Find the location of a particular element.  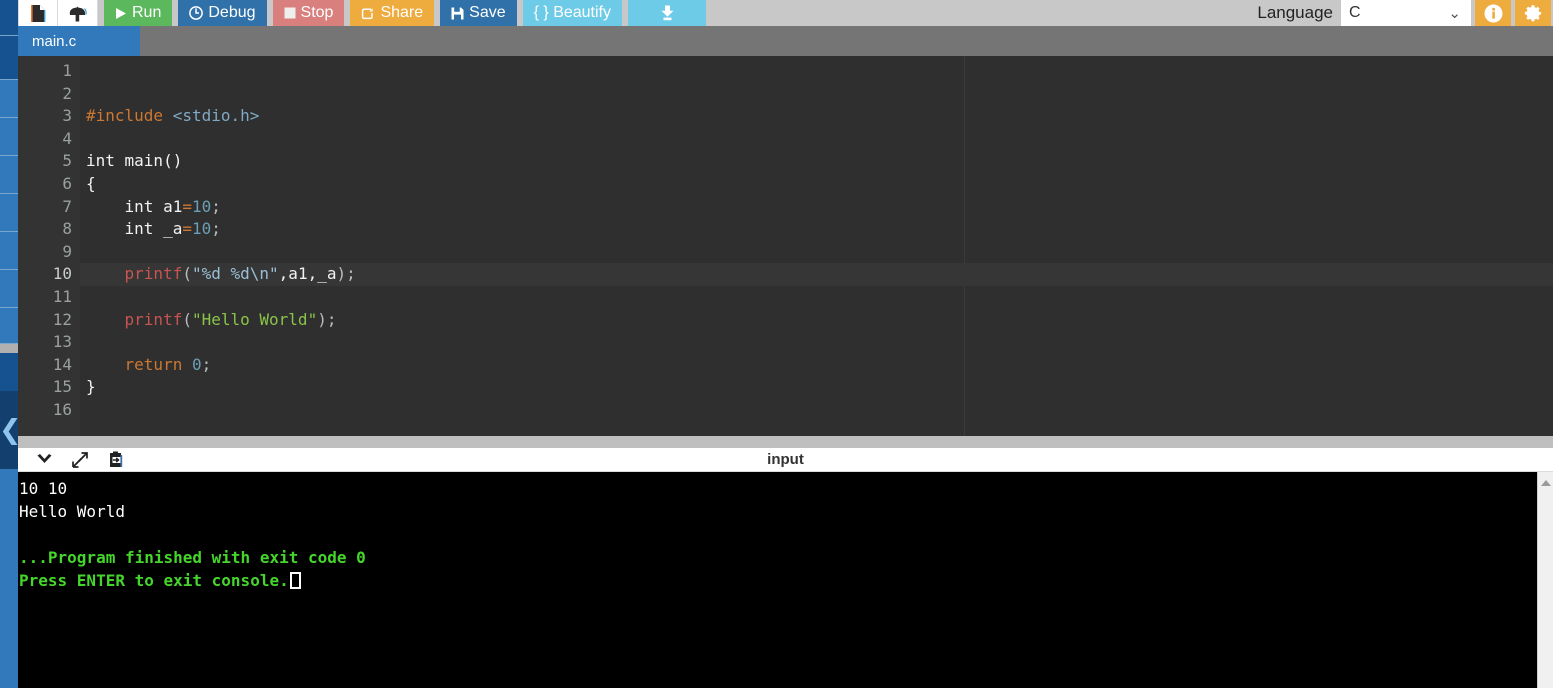

beautify-button: { } Beautify is located at coordinates (572, 13).